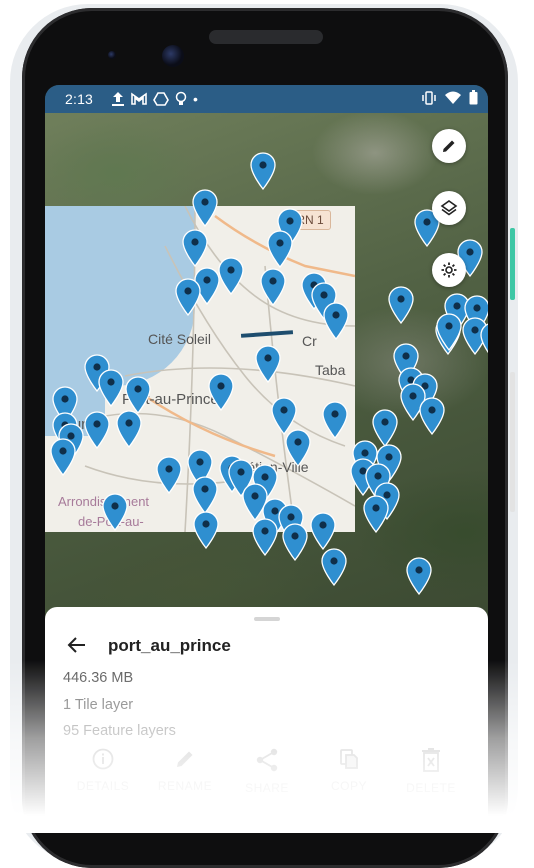 The height and width of the screenshot is (868, 534). I want to click on label-croix: Cr, so click(309, 341).